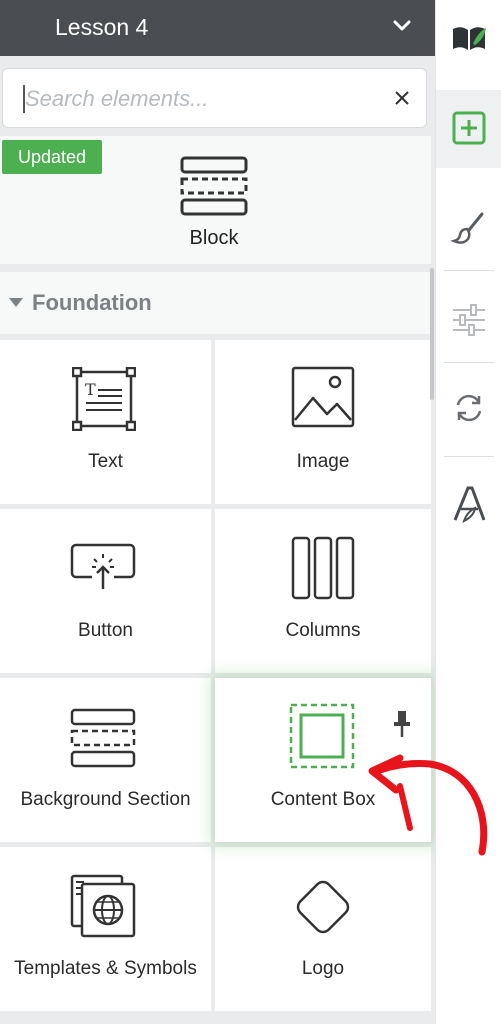 The width and height of the screenshot is (501, 1024). I want to click on element-label: Background Section, so click(105, 799).